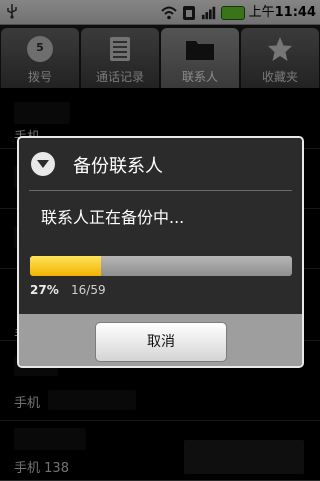 Image resolution: width=320 pixels, height=481 pixels. I want to click on cancel-button: 取消, so click(161, 342).